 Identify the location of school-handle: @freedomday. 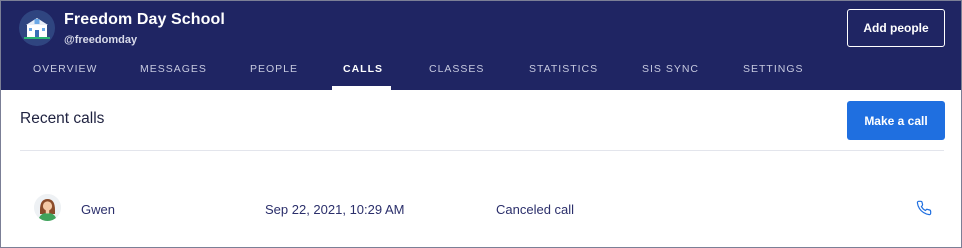
(101, 40).